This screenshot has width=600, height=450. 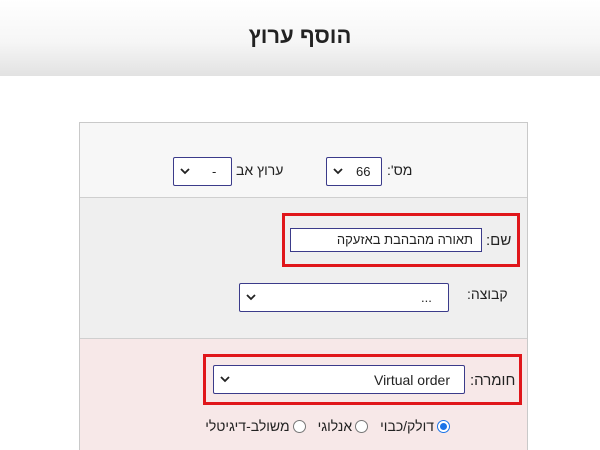 What do you see at coordinates (493, 380) in the screenshot?
I see `hardware-label: חומרה:` at bounding box center [493, 380].